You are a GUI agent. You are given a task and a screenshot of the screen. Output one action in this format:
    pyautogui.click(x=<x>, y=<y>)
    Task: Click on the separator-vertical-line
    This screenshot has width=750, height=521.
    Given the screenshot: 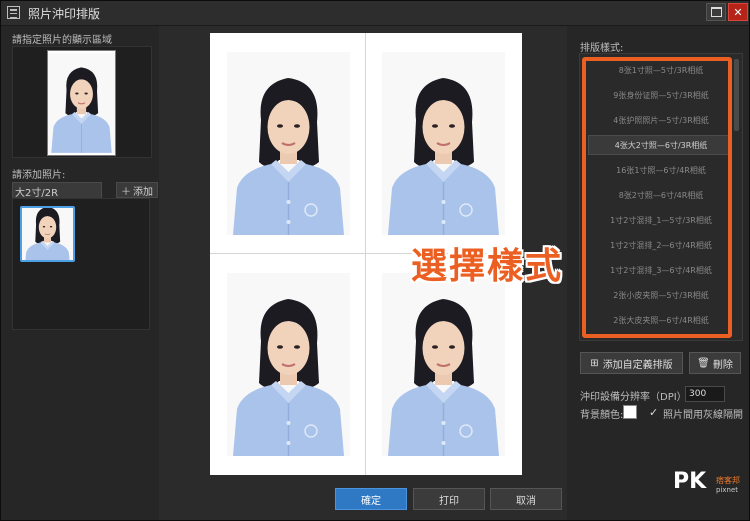 What is the action you would take?
    pyautogui.click(x=365, y=254)
    